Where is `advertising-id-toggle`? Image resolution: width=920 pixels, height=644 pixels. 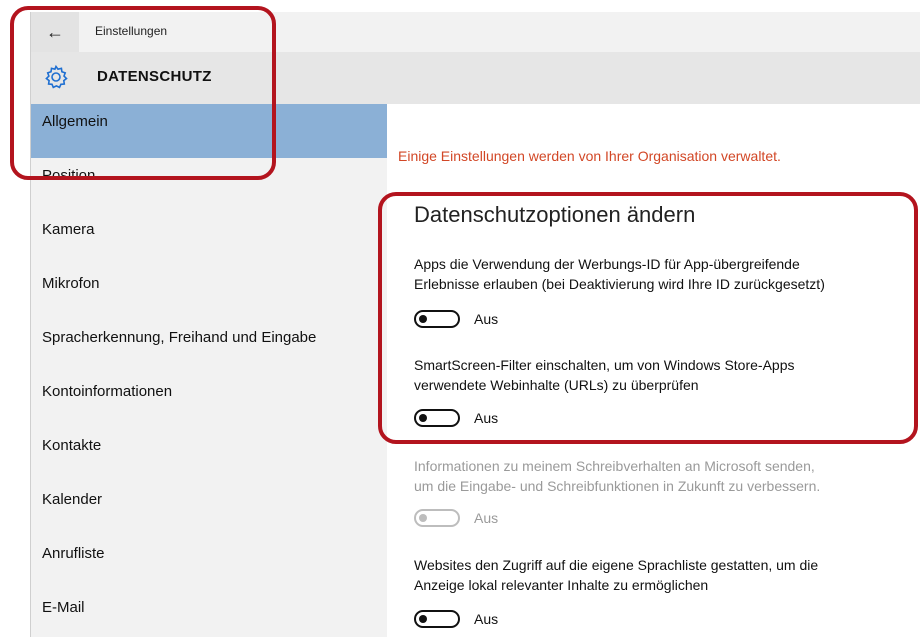
advertising-id-toggle is located at coordinates (437, 319).